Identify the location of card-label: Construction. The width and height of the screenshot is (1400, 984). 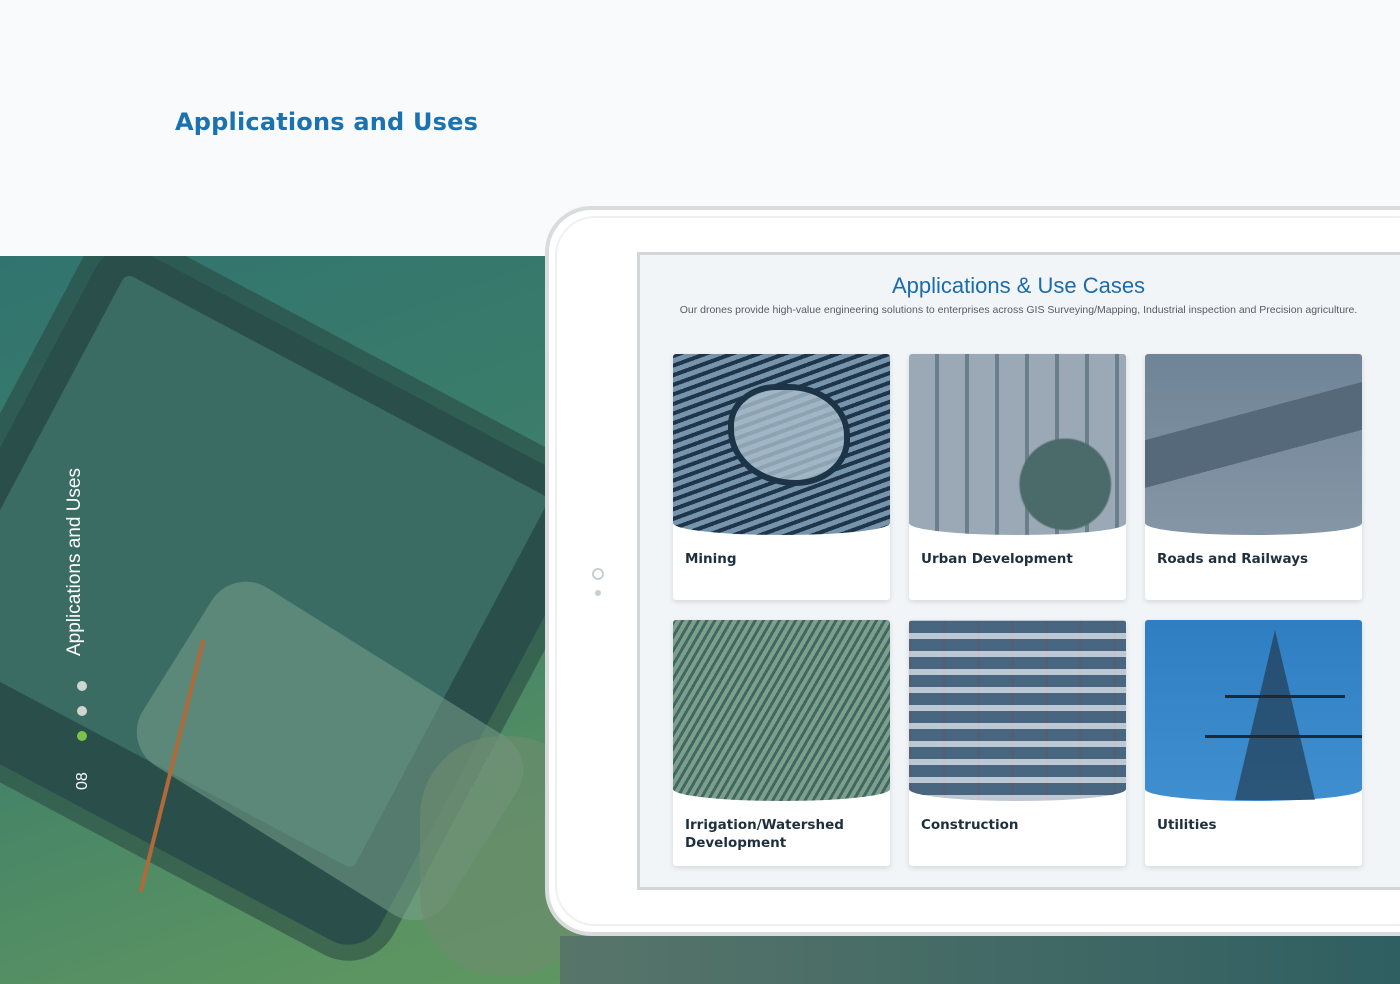
(970, 825).